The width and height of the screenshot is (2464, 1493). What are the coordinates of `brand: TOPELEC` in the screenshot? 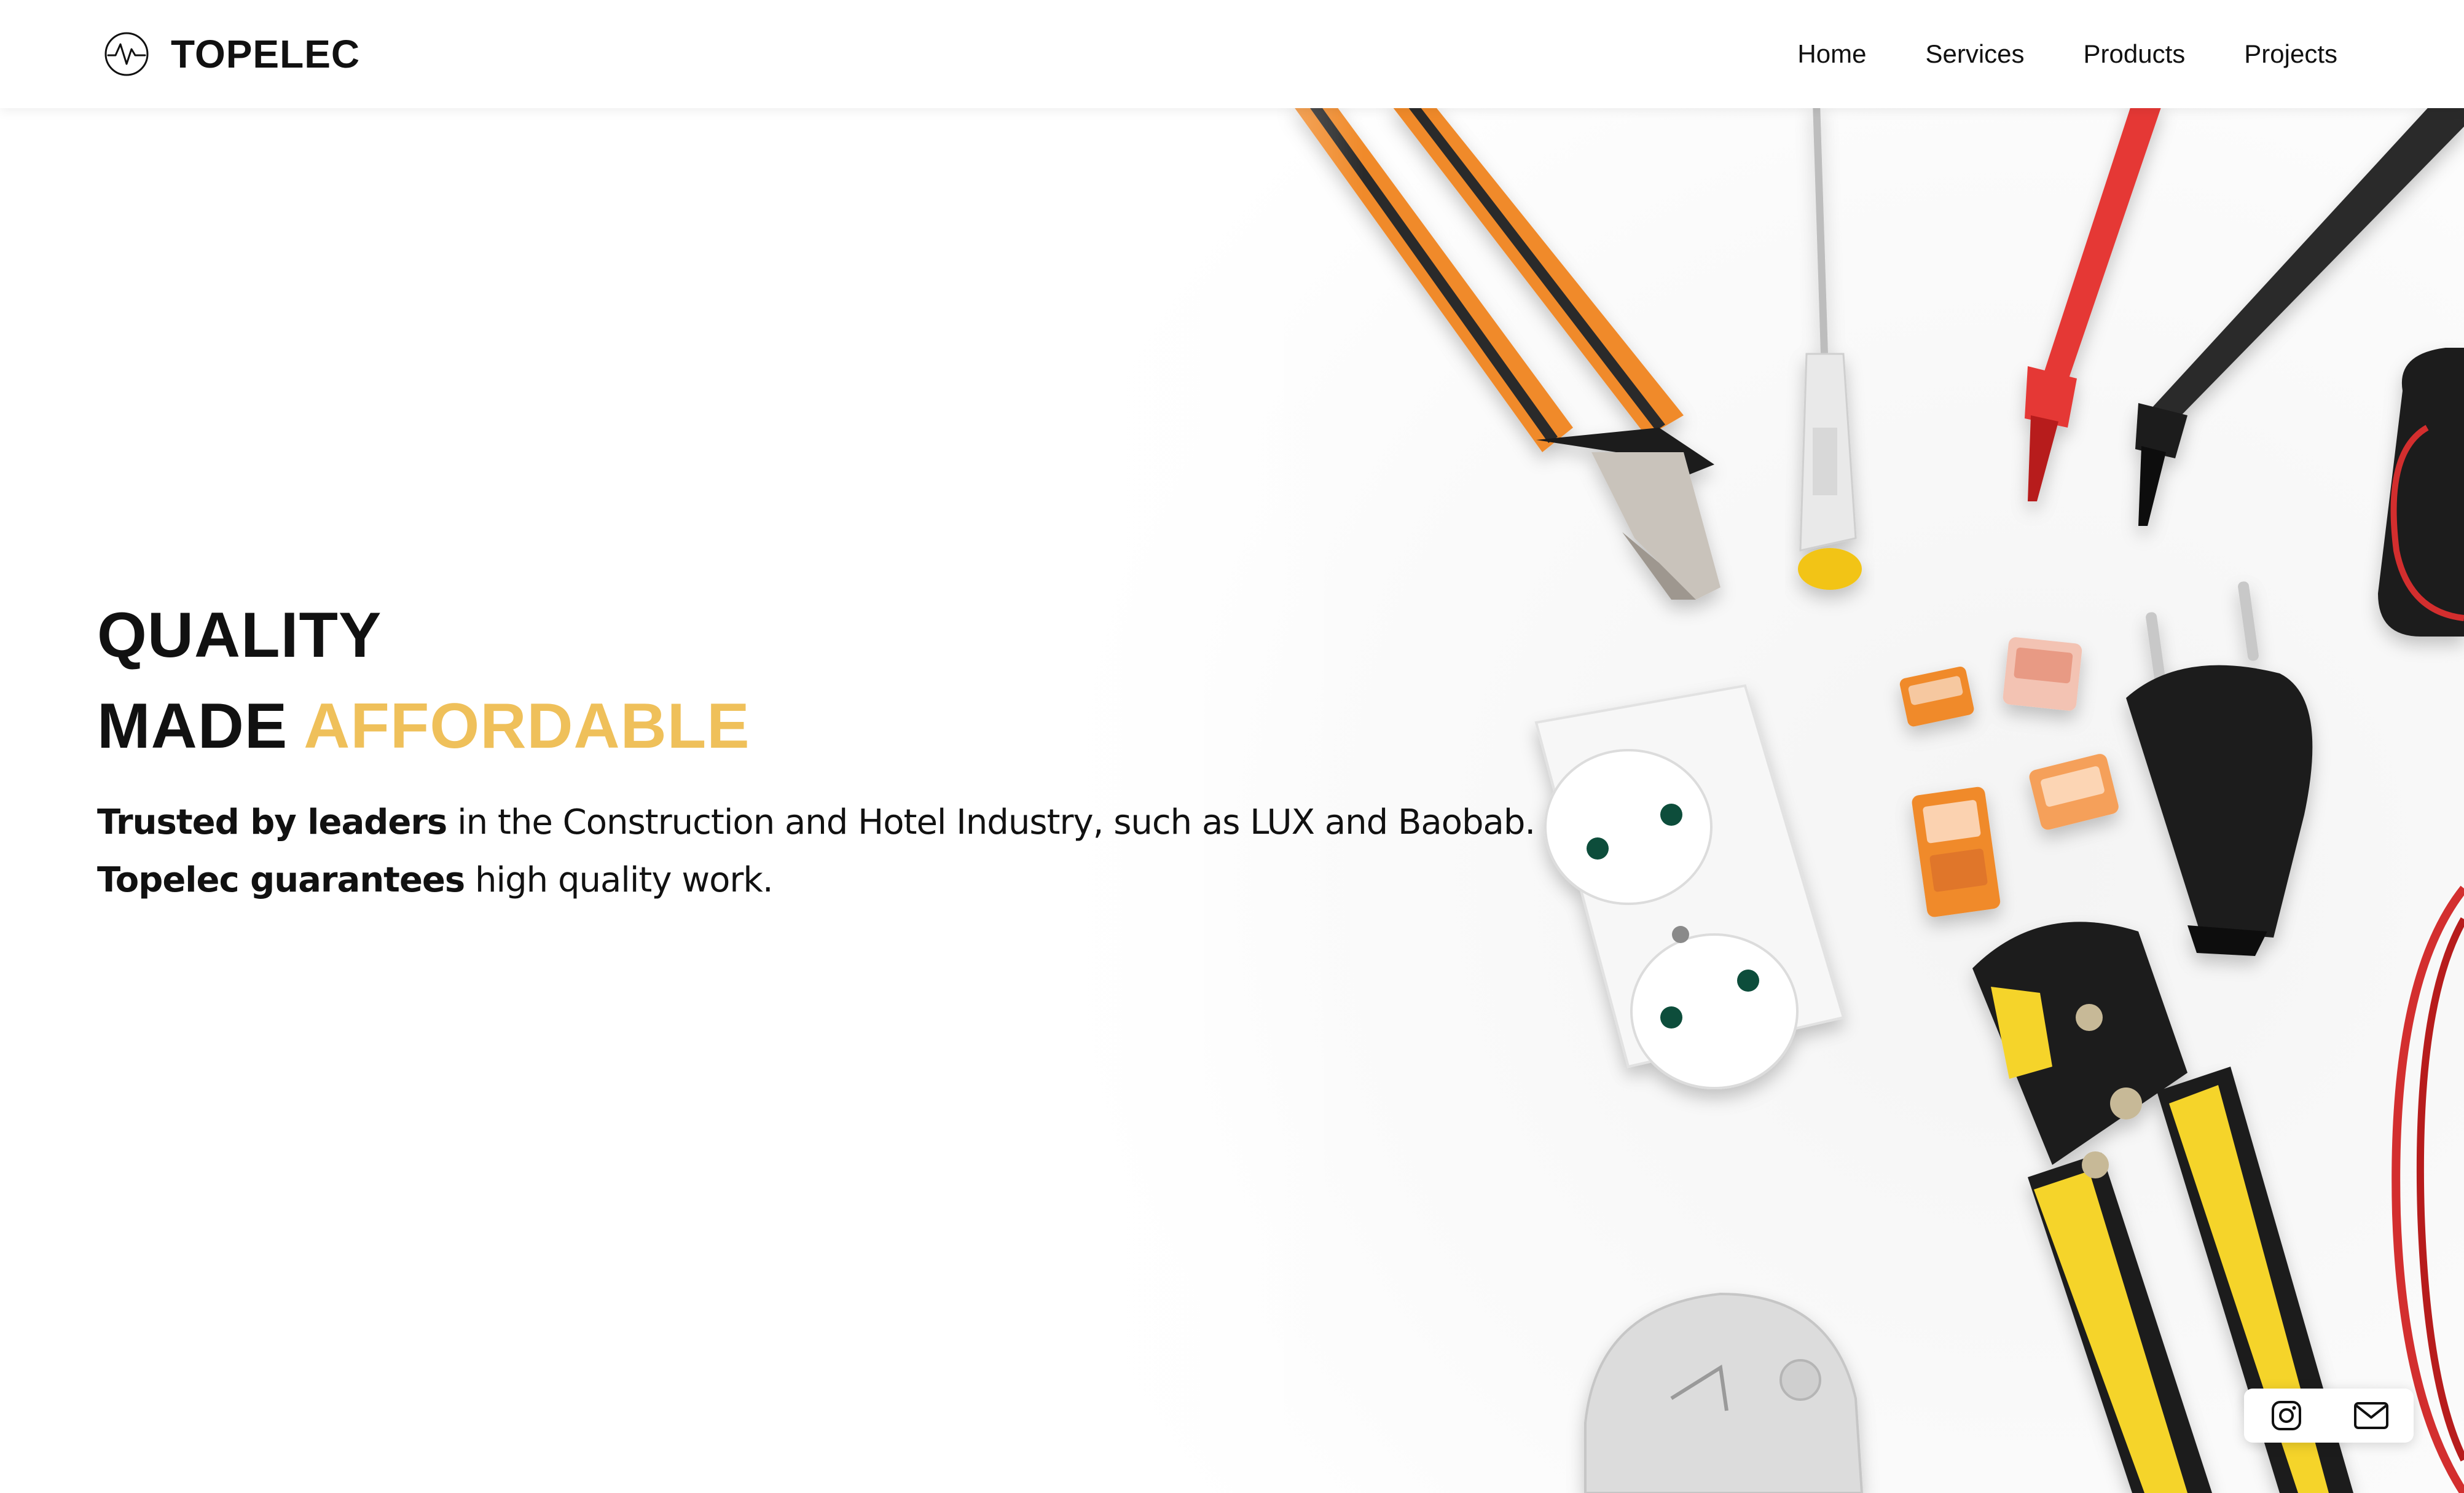 It's located at (231, 54).